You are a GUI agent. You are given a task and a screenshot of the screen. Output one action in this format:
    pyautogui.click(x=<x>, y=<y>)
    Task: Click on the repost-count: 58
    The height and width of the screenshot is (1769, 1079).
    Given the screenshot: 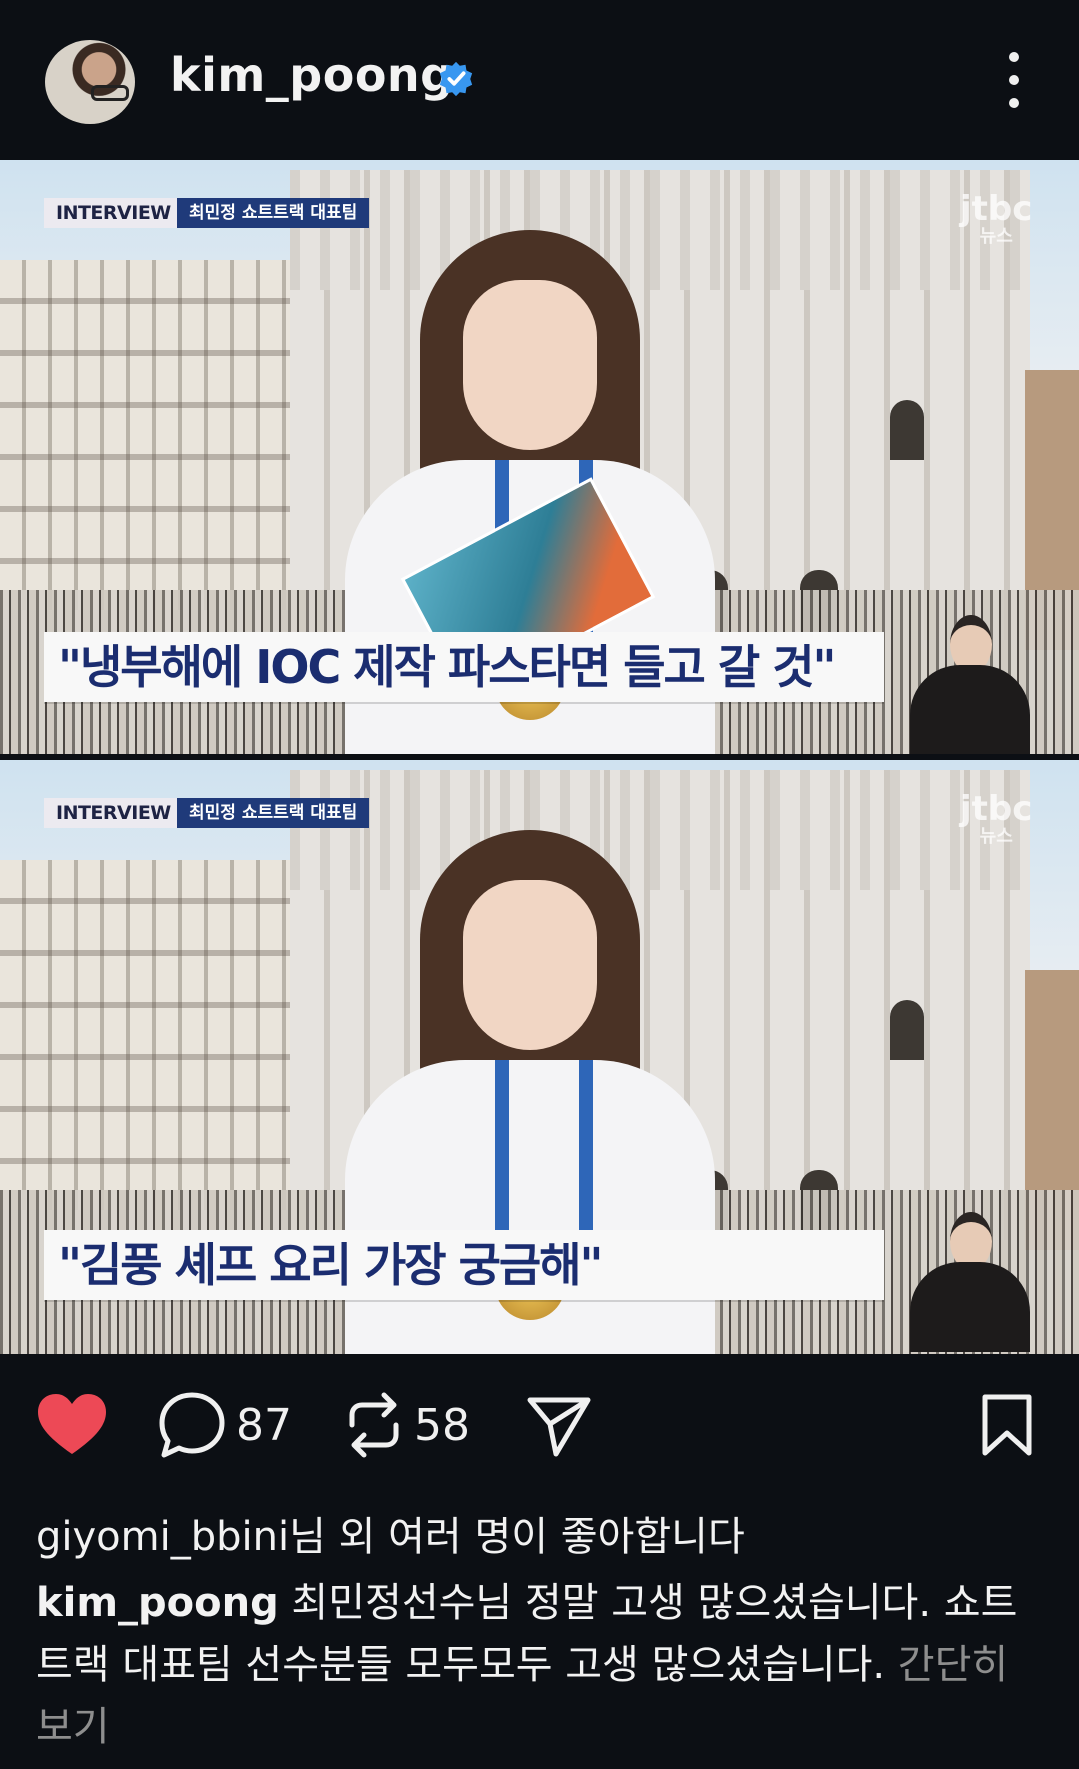 What is the action you would take?
    pyautogui.click(x=442, y=1425)
    